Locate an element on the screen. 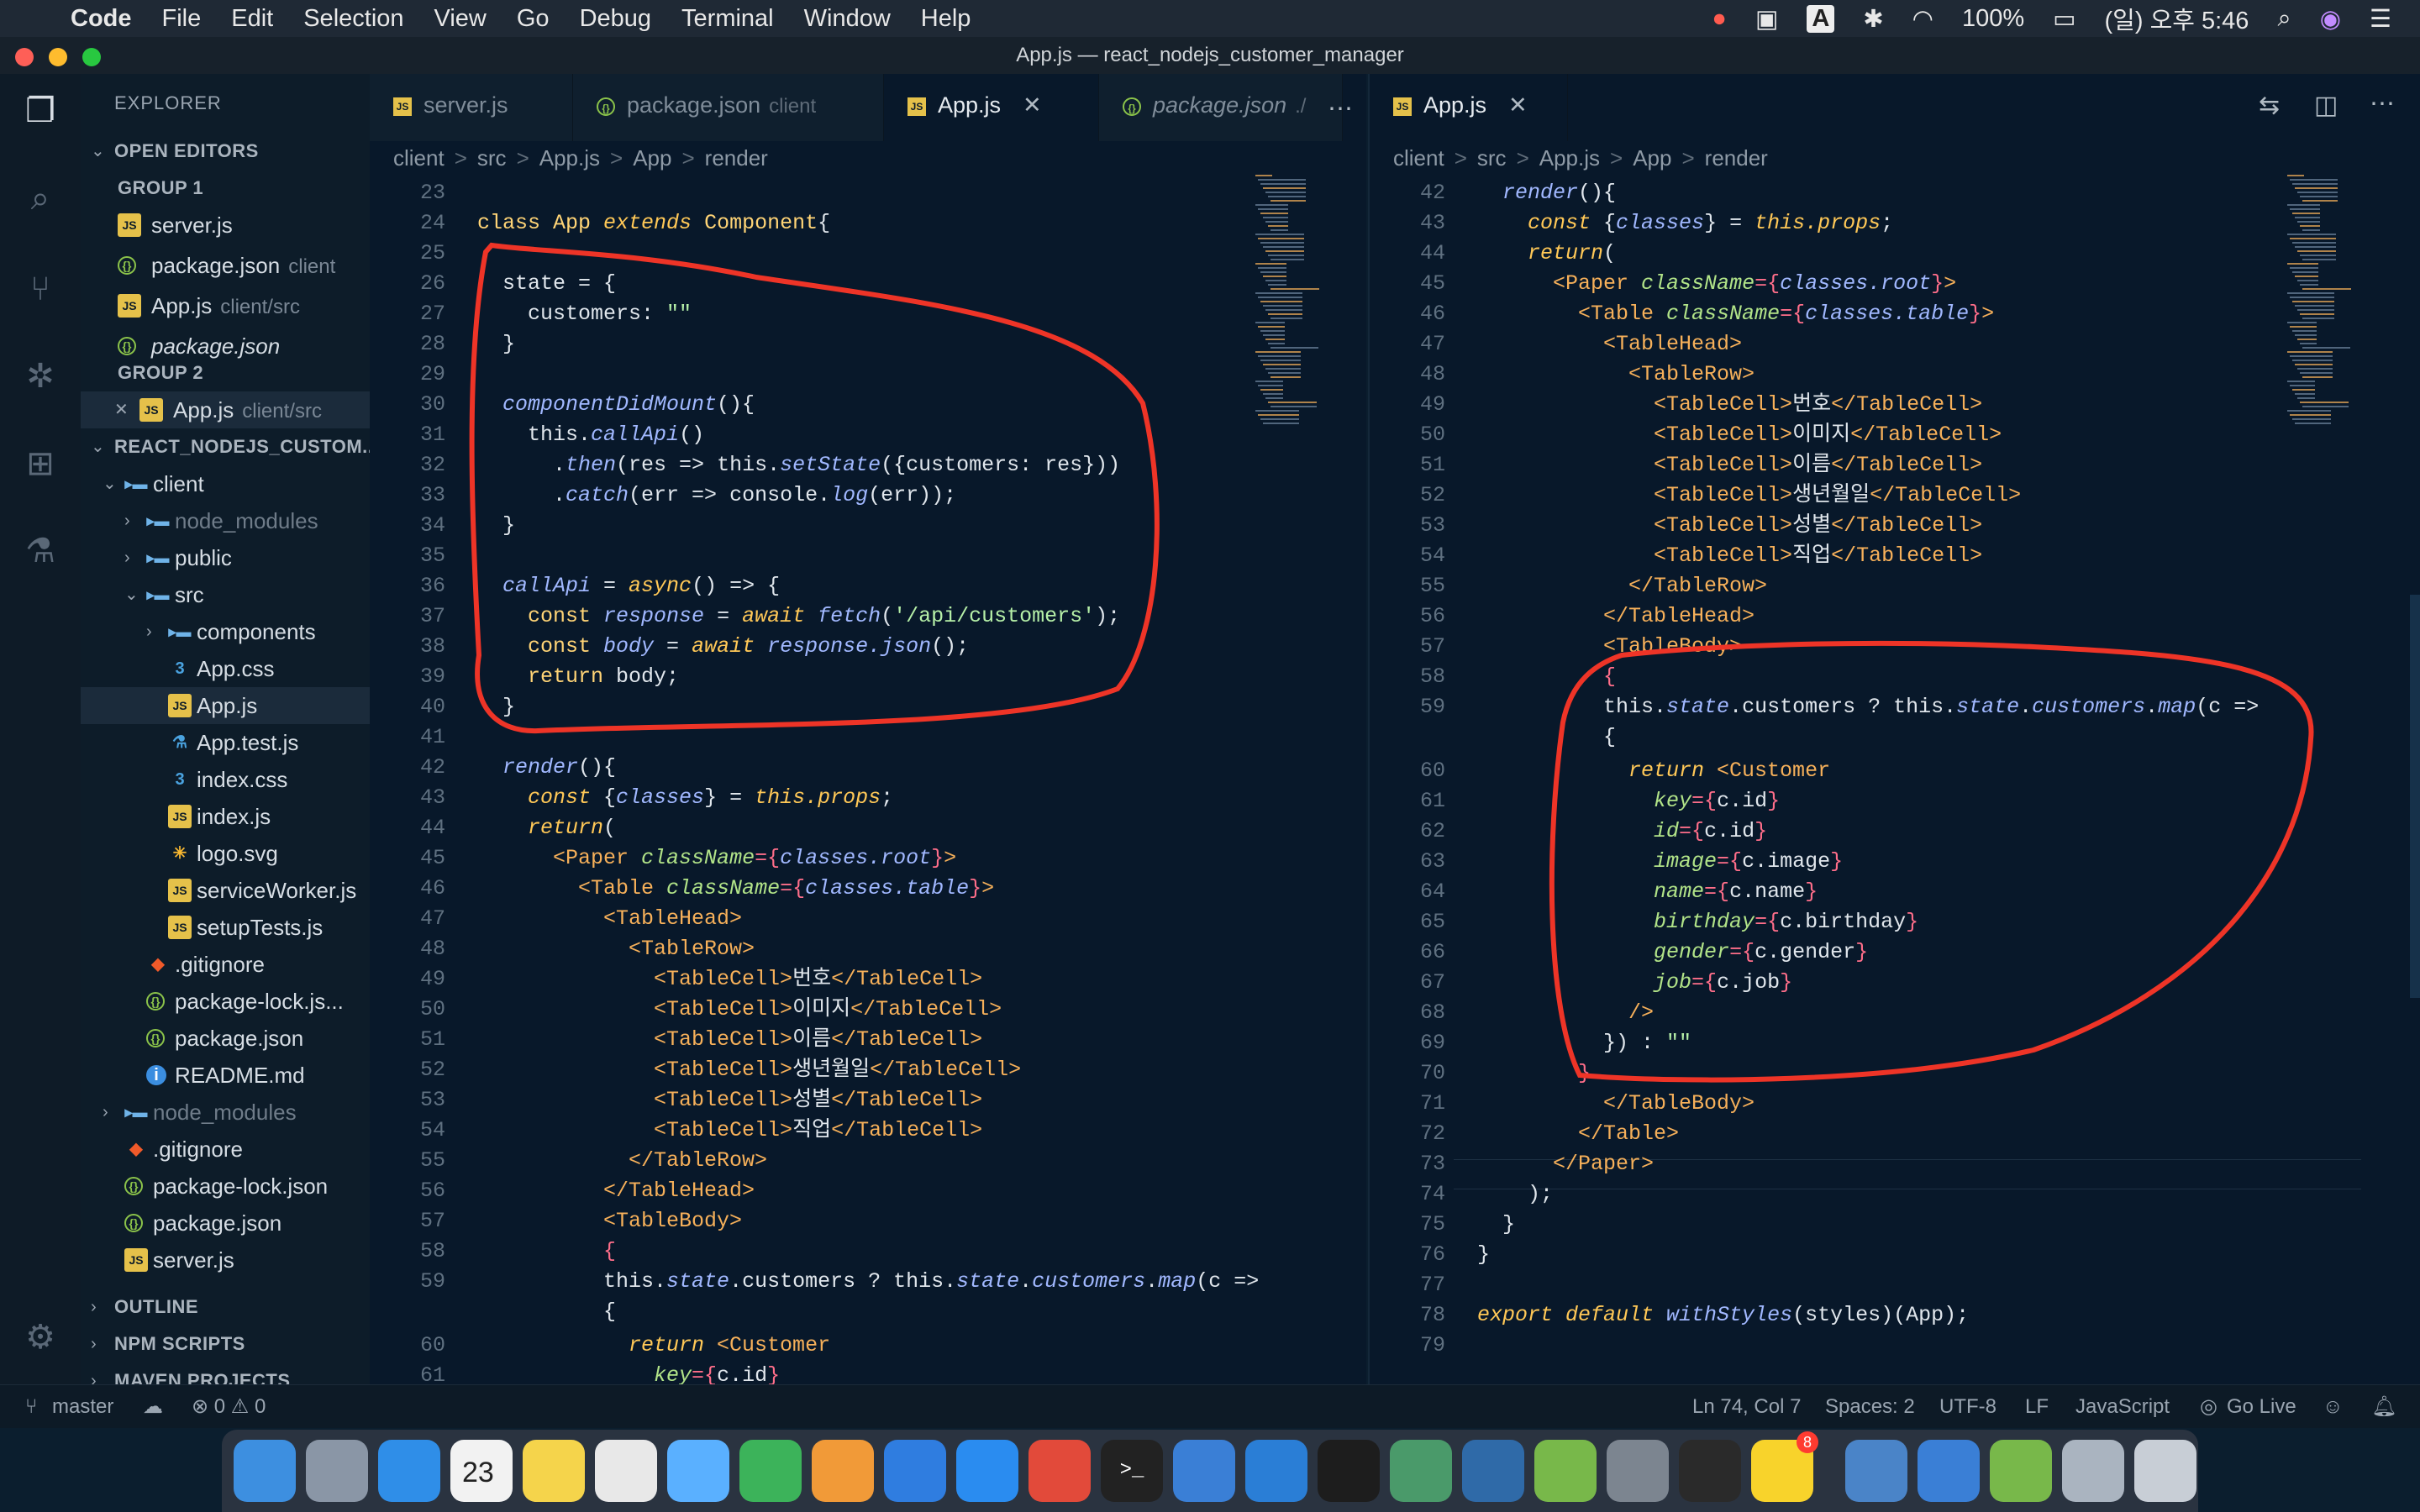 Image resolution: width=2420 pixels, height=1512 pixels. tree-item-16: i README.md is located at coordinates (225, 1075).